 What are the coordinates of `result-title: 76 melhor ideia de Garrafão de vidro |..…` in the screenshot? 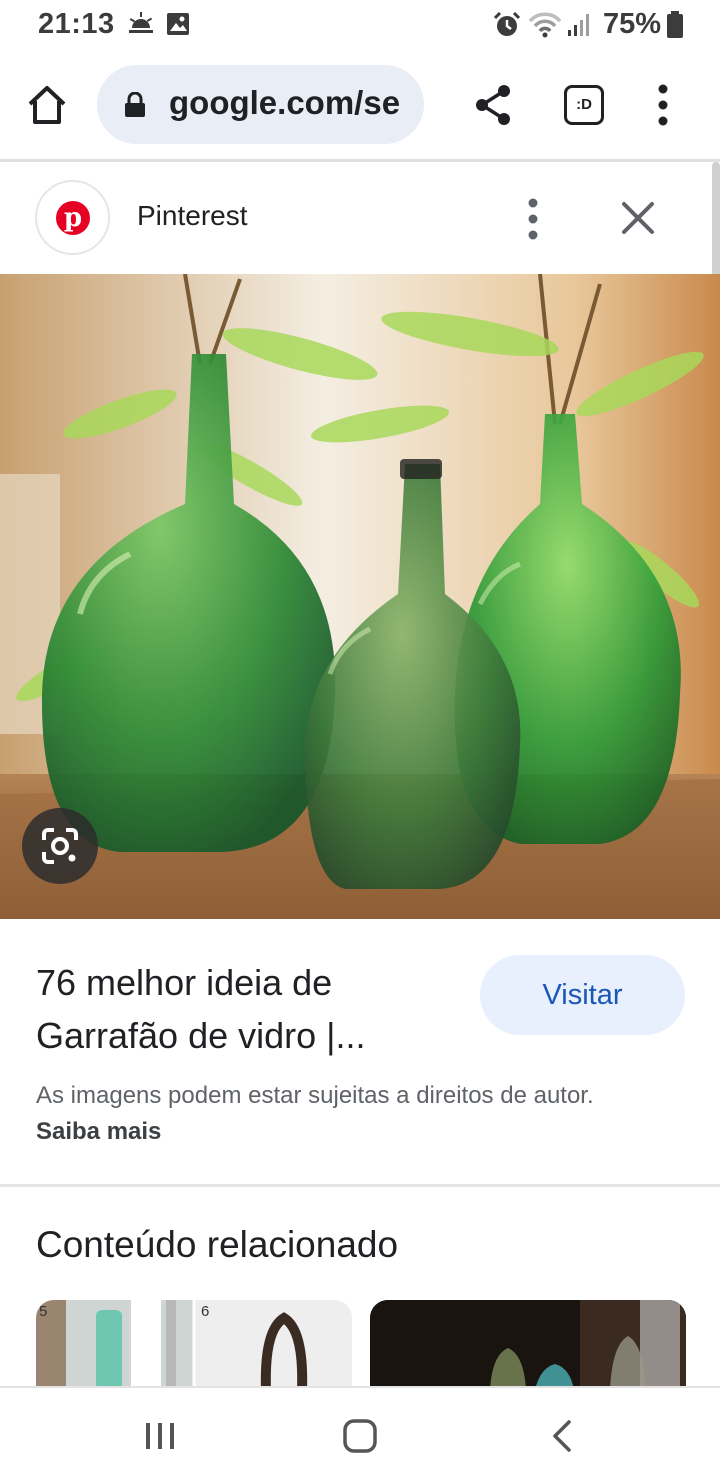 It's located at (246, 1009).